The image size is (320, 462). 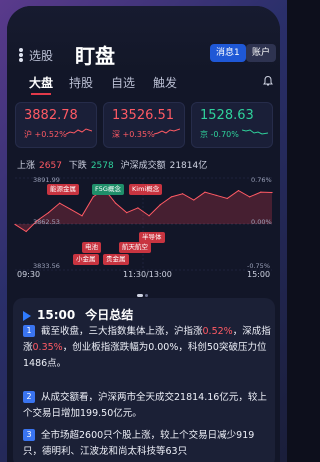 I want to click on summary-header: 15:00 今日总结, so click(x=78, y=314).